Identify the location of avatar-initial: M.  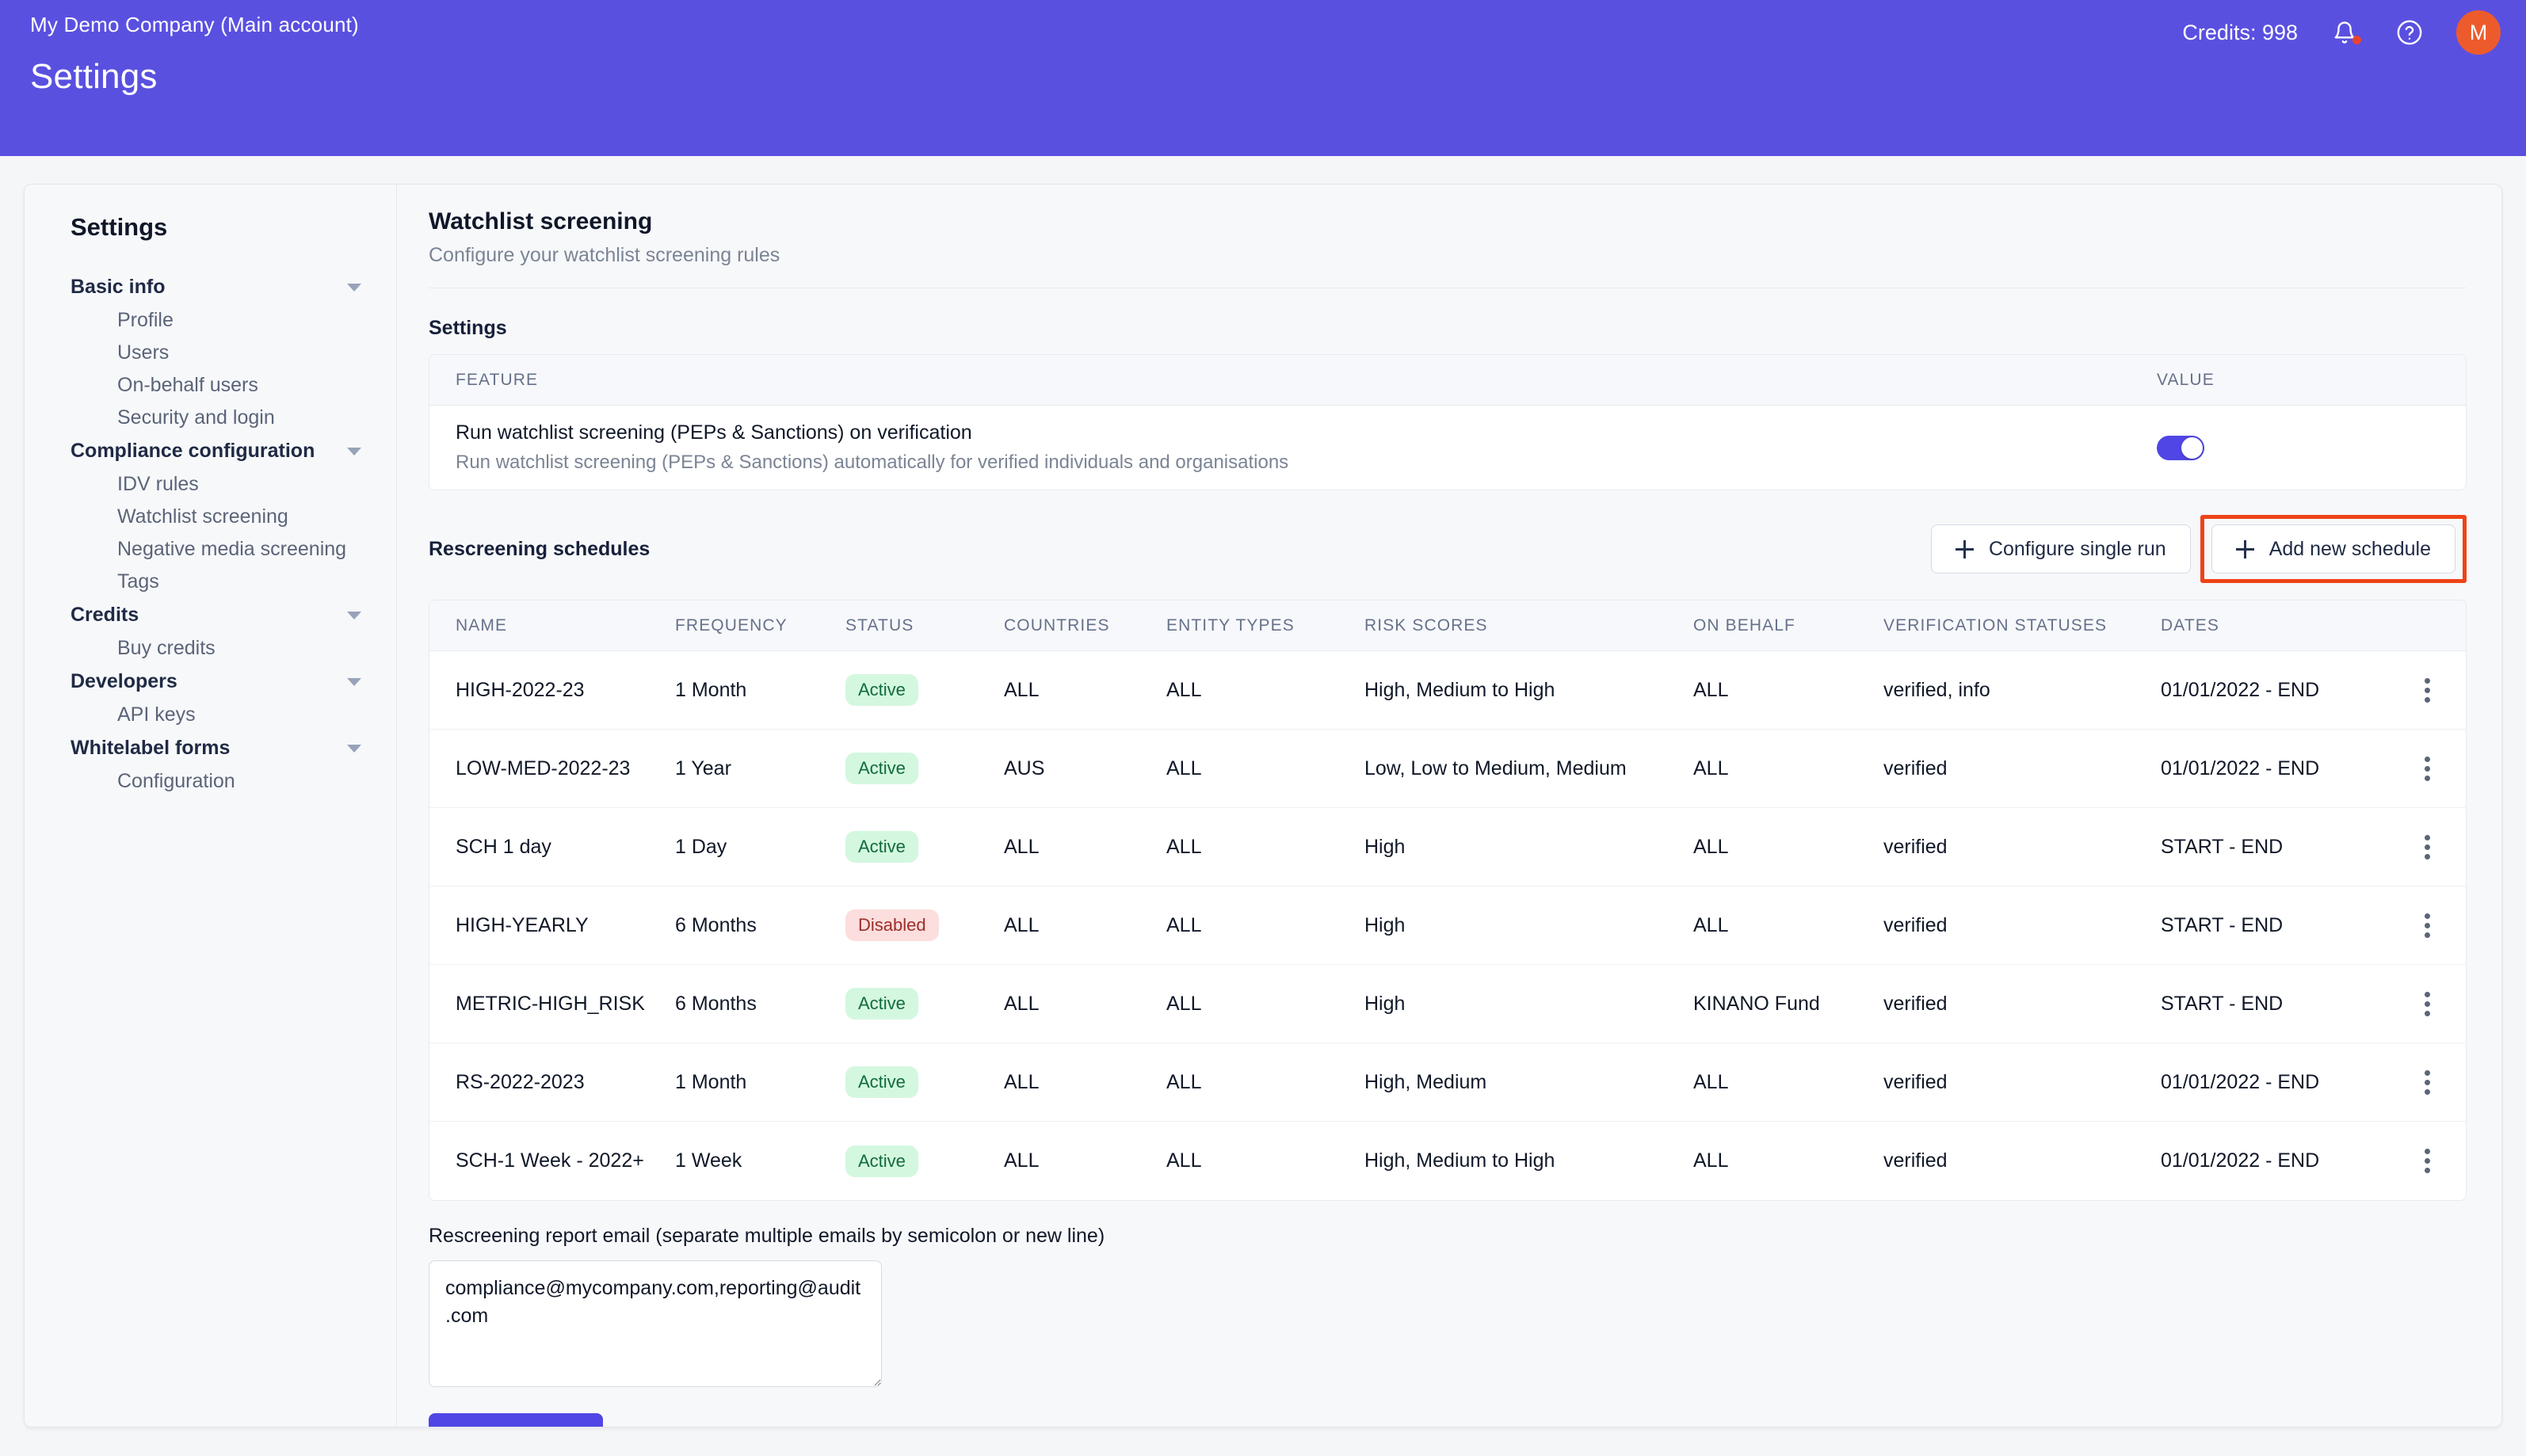
(2478, 32).